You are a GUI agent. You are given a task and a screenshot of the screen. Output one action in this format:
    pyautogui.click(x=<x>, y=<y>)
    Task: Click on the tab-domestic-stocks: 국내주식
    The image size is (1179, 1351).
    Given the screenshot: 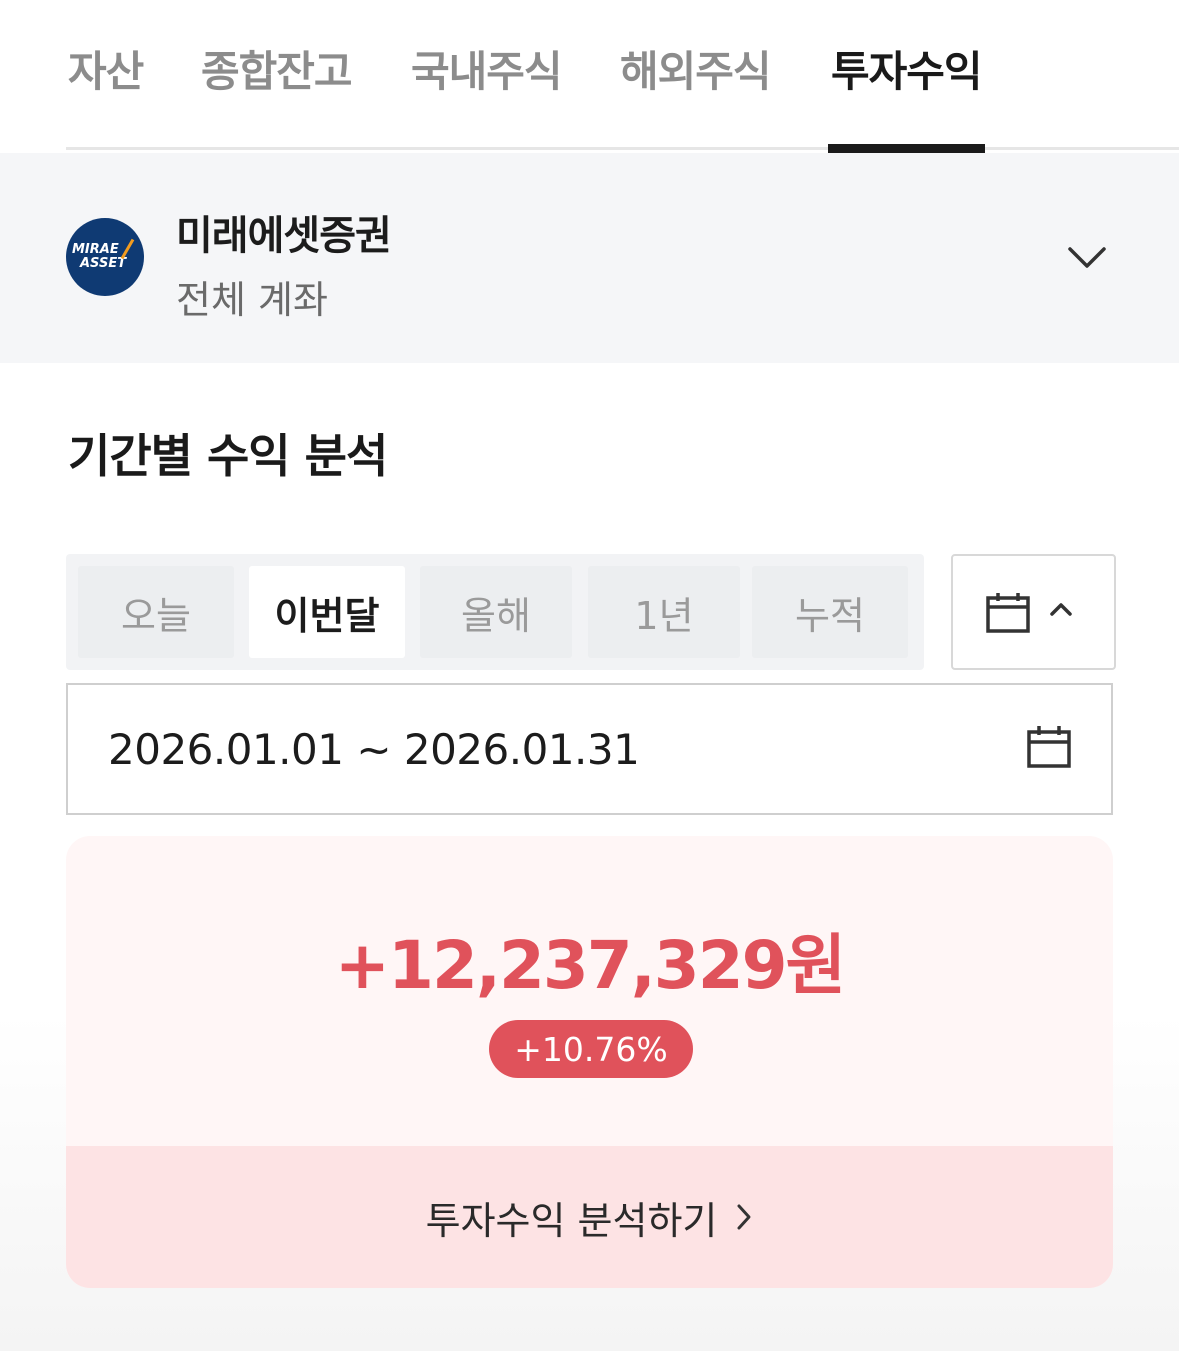 What is the action you would take?
    pyautogui.click(x=487, y=94)
    